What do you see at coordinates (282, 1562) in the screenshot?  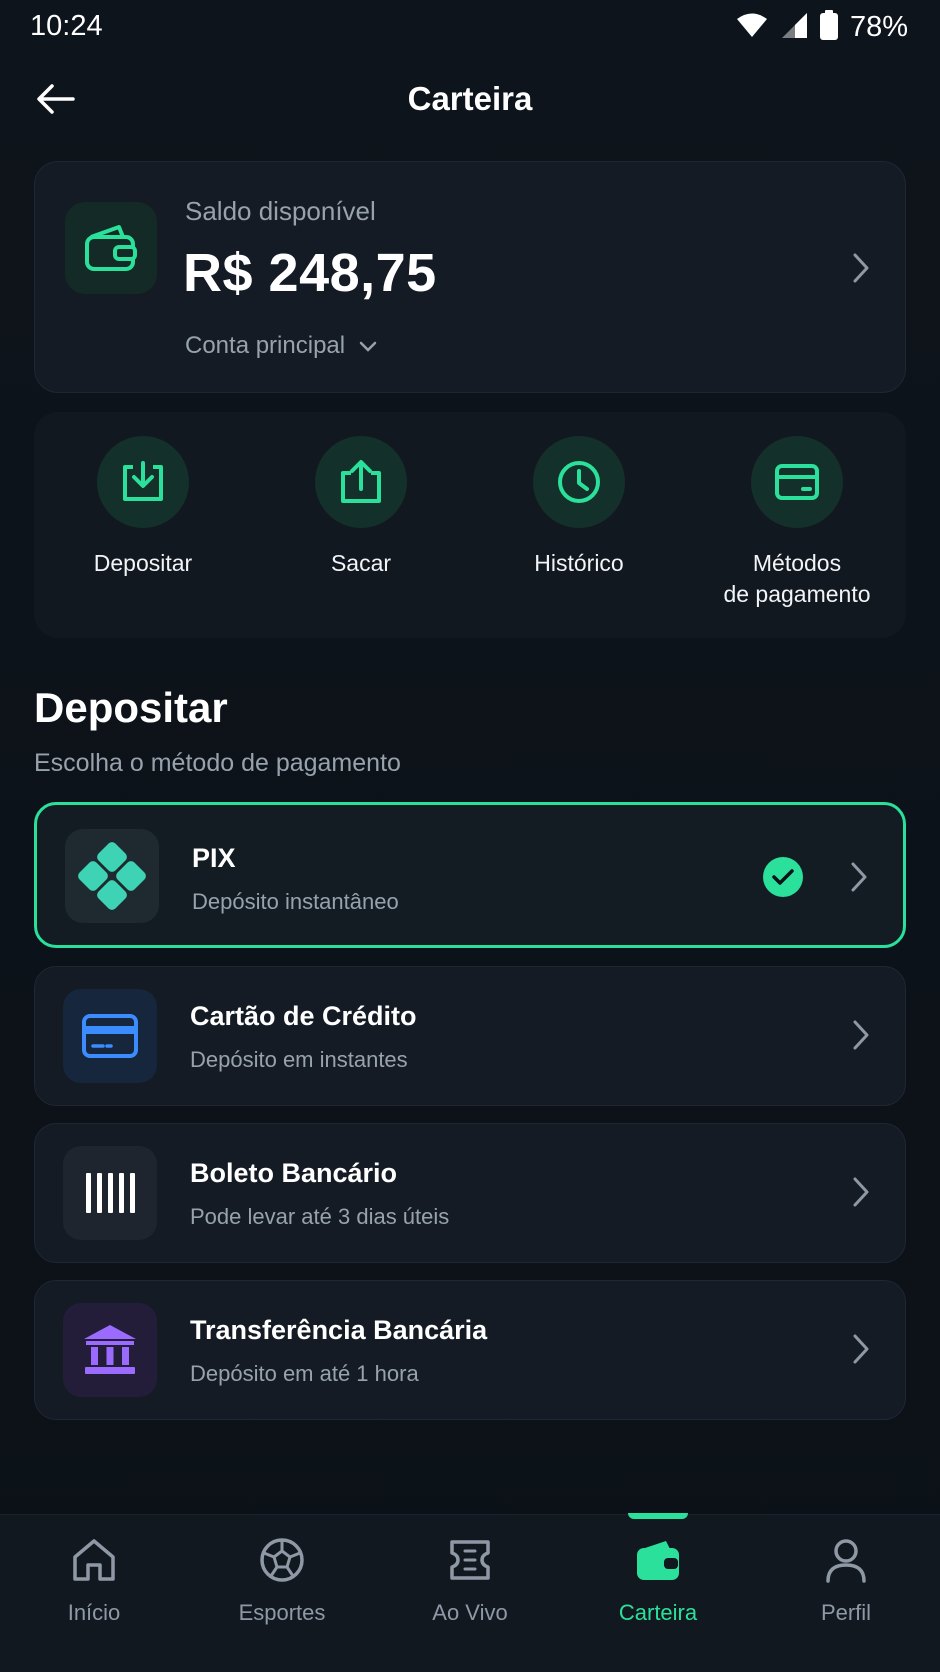 I see `soccer-ball-icon` at bounding box center [282, 1562].